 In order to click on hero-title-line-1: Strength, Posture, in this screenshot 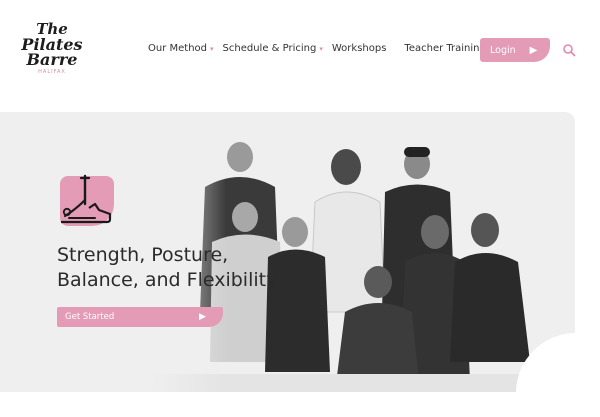, I will do `click(143, 255)`.